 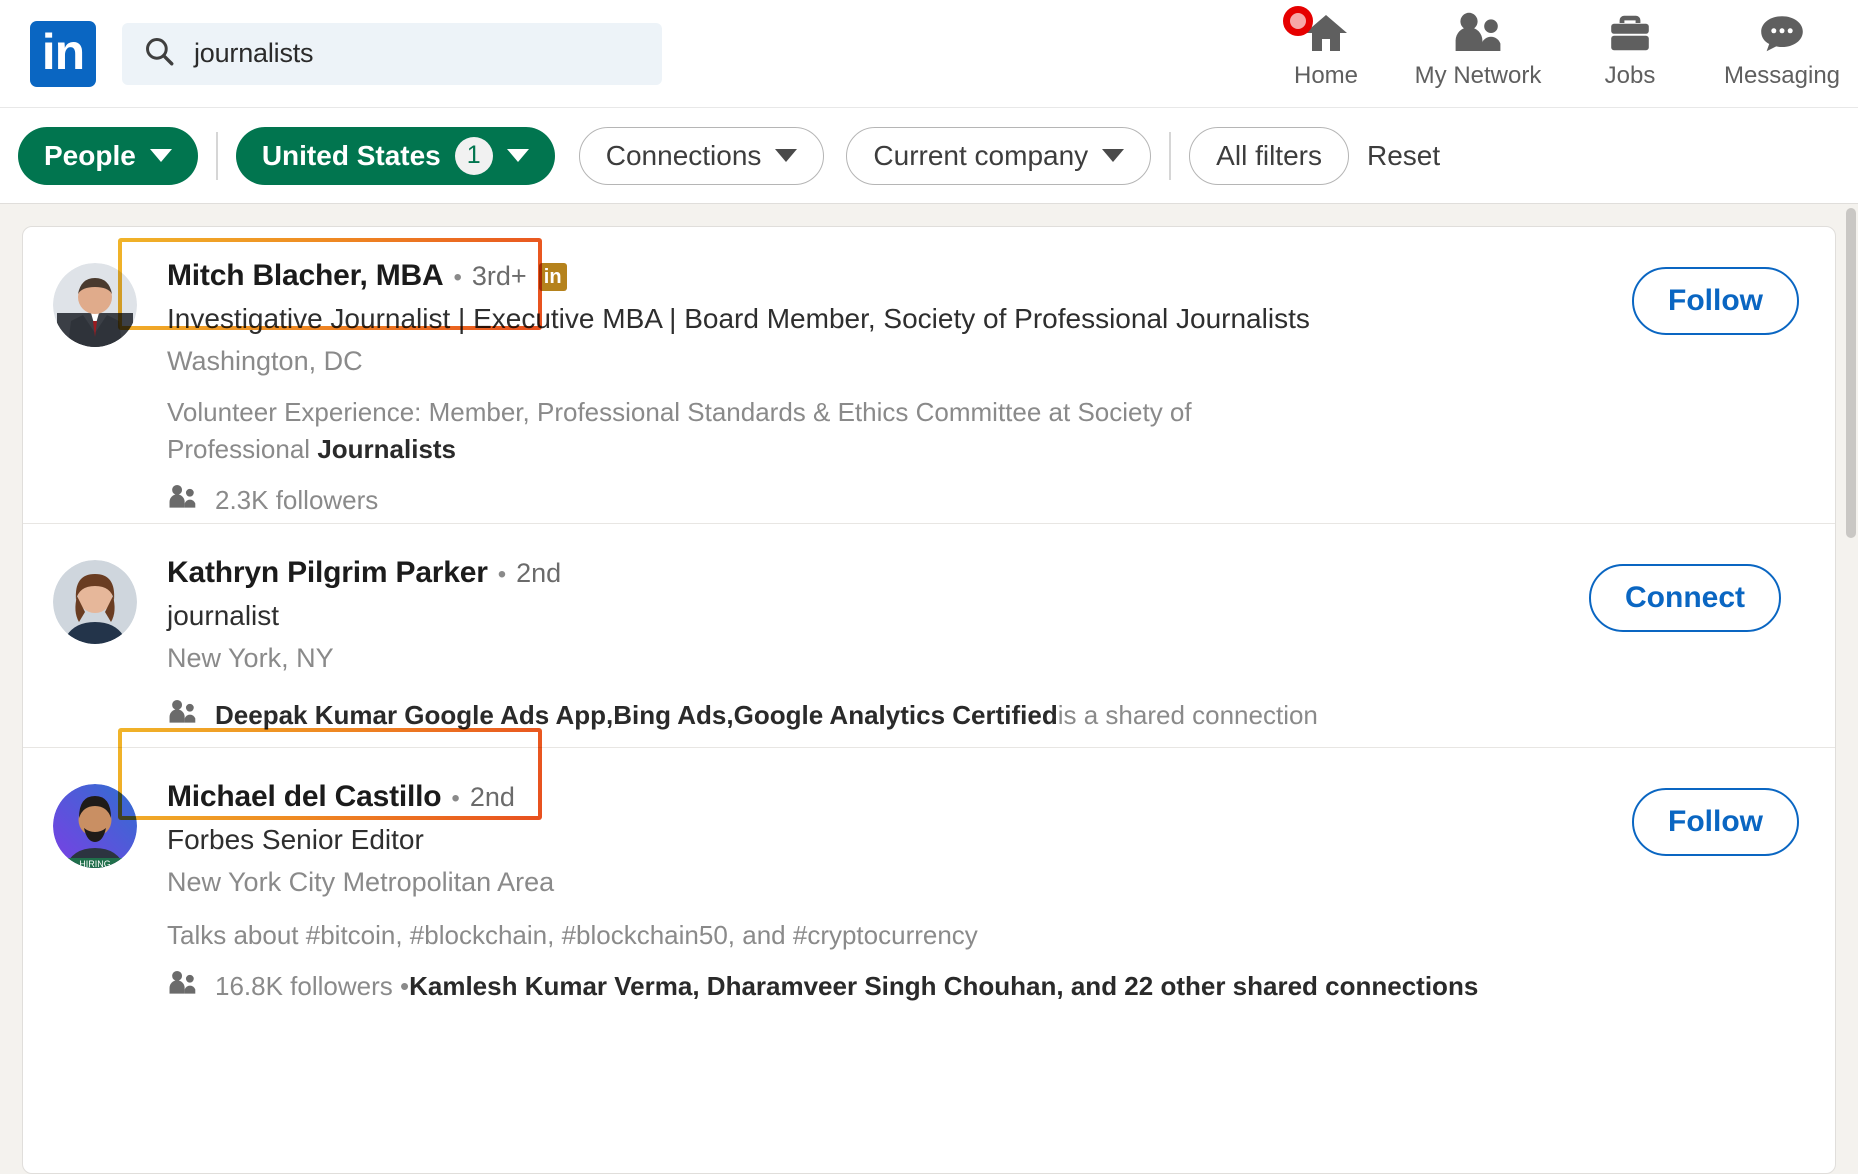 I want to click on messaging-icon, so click(x=1782, y=33).